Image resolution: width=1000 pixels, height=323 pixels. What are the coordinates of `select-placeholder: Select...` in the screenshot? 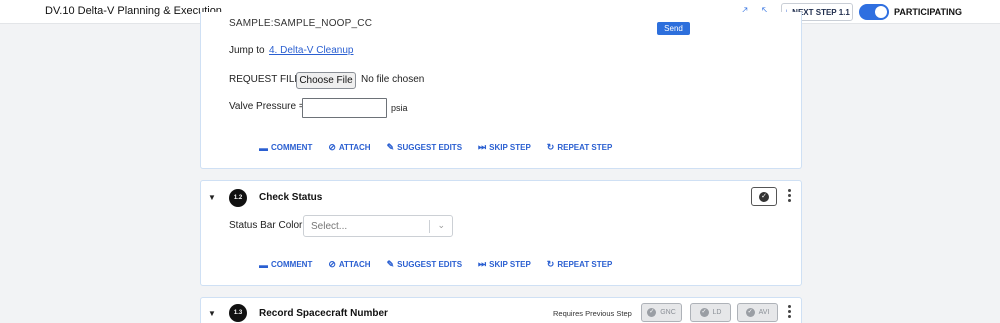 It's located at (329, 226).